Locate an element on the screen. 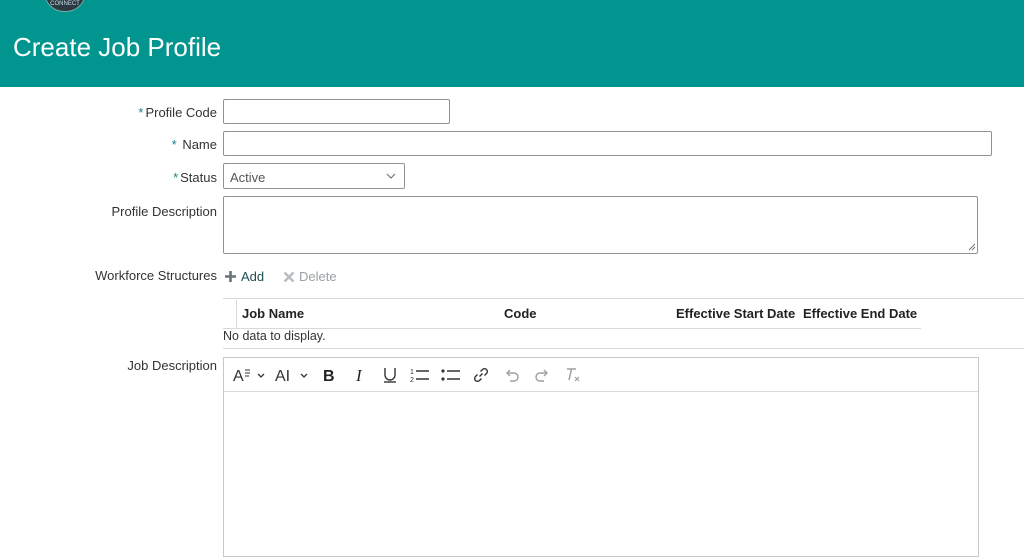 The image size is (1024, 557). logo-text: CONNECT is located at coordinates (65, 4).